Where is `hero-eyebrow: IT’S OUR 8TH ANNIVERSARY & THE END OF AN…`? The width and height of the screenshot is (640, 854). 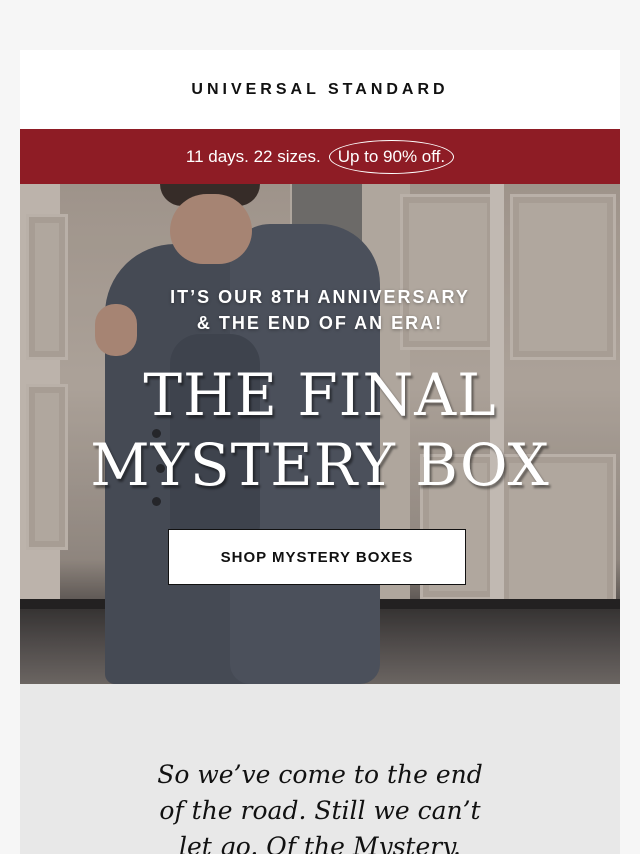
hero-eyebrow: IT’S OUR 8TH ANNIVERSARY & THE END OF AN… is located at coordinates (320, 310).